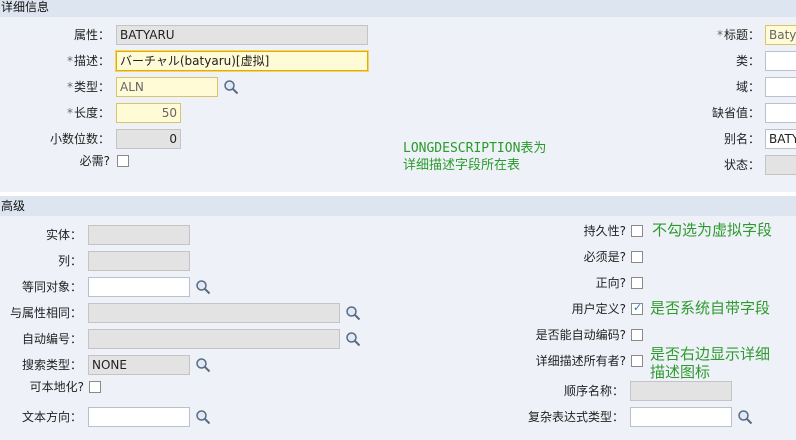 This screenshot has width=796, height=440. I want to click on localizable-label: 可本地化?, so click(56, 387).